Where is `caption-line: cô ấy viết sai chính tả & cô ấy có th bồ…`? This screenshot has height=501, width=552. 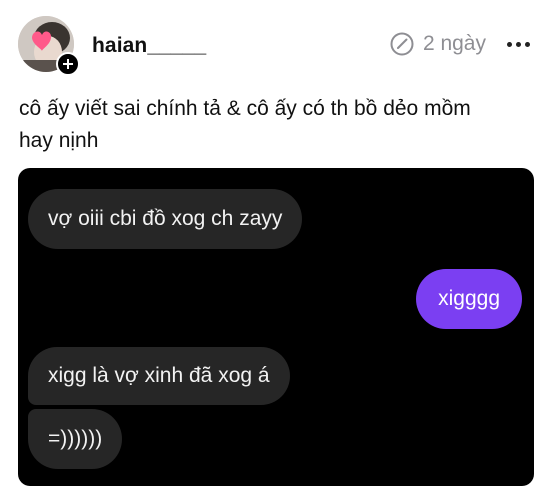
caption-line: cô ấy viết sai chính tả & cô ấy có th bồ… is located at coordinates (245, 108).